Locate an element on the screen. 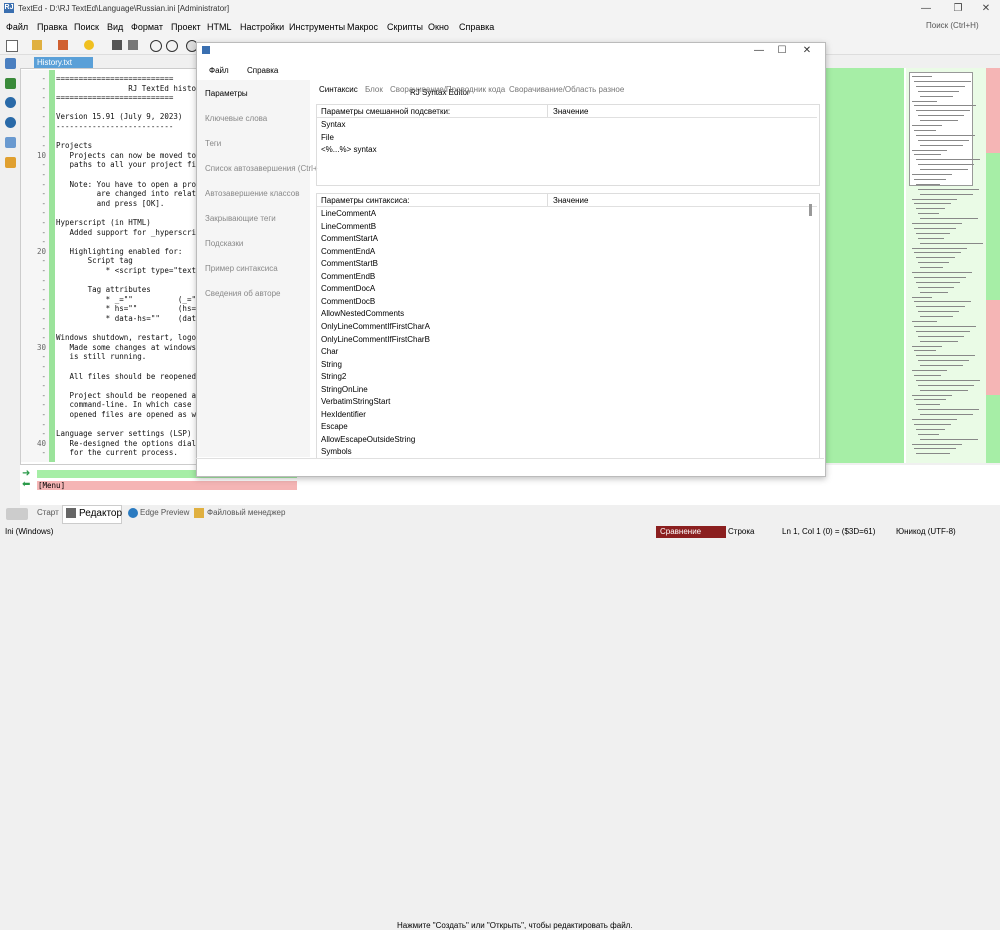 The width and height of the screenshot is (1000, 930). syntax-param-row: CommentDocB is located at coordinates (348, 301).